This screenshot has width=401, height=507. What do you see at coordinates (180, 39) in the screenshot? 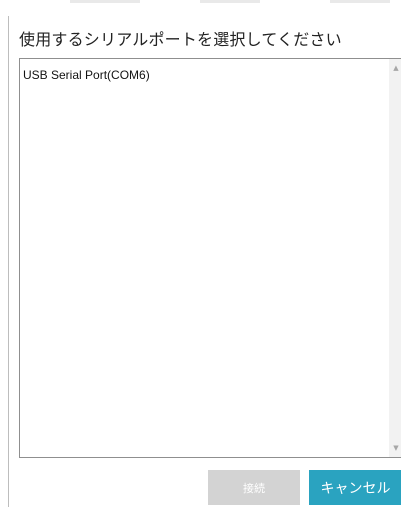
I see `dialog-title: 使用するシリアルポートを選択してください` at bounding box center [180, 39].